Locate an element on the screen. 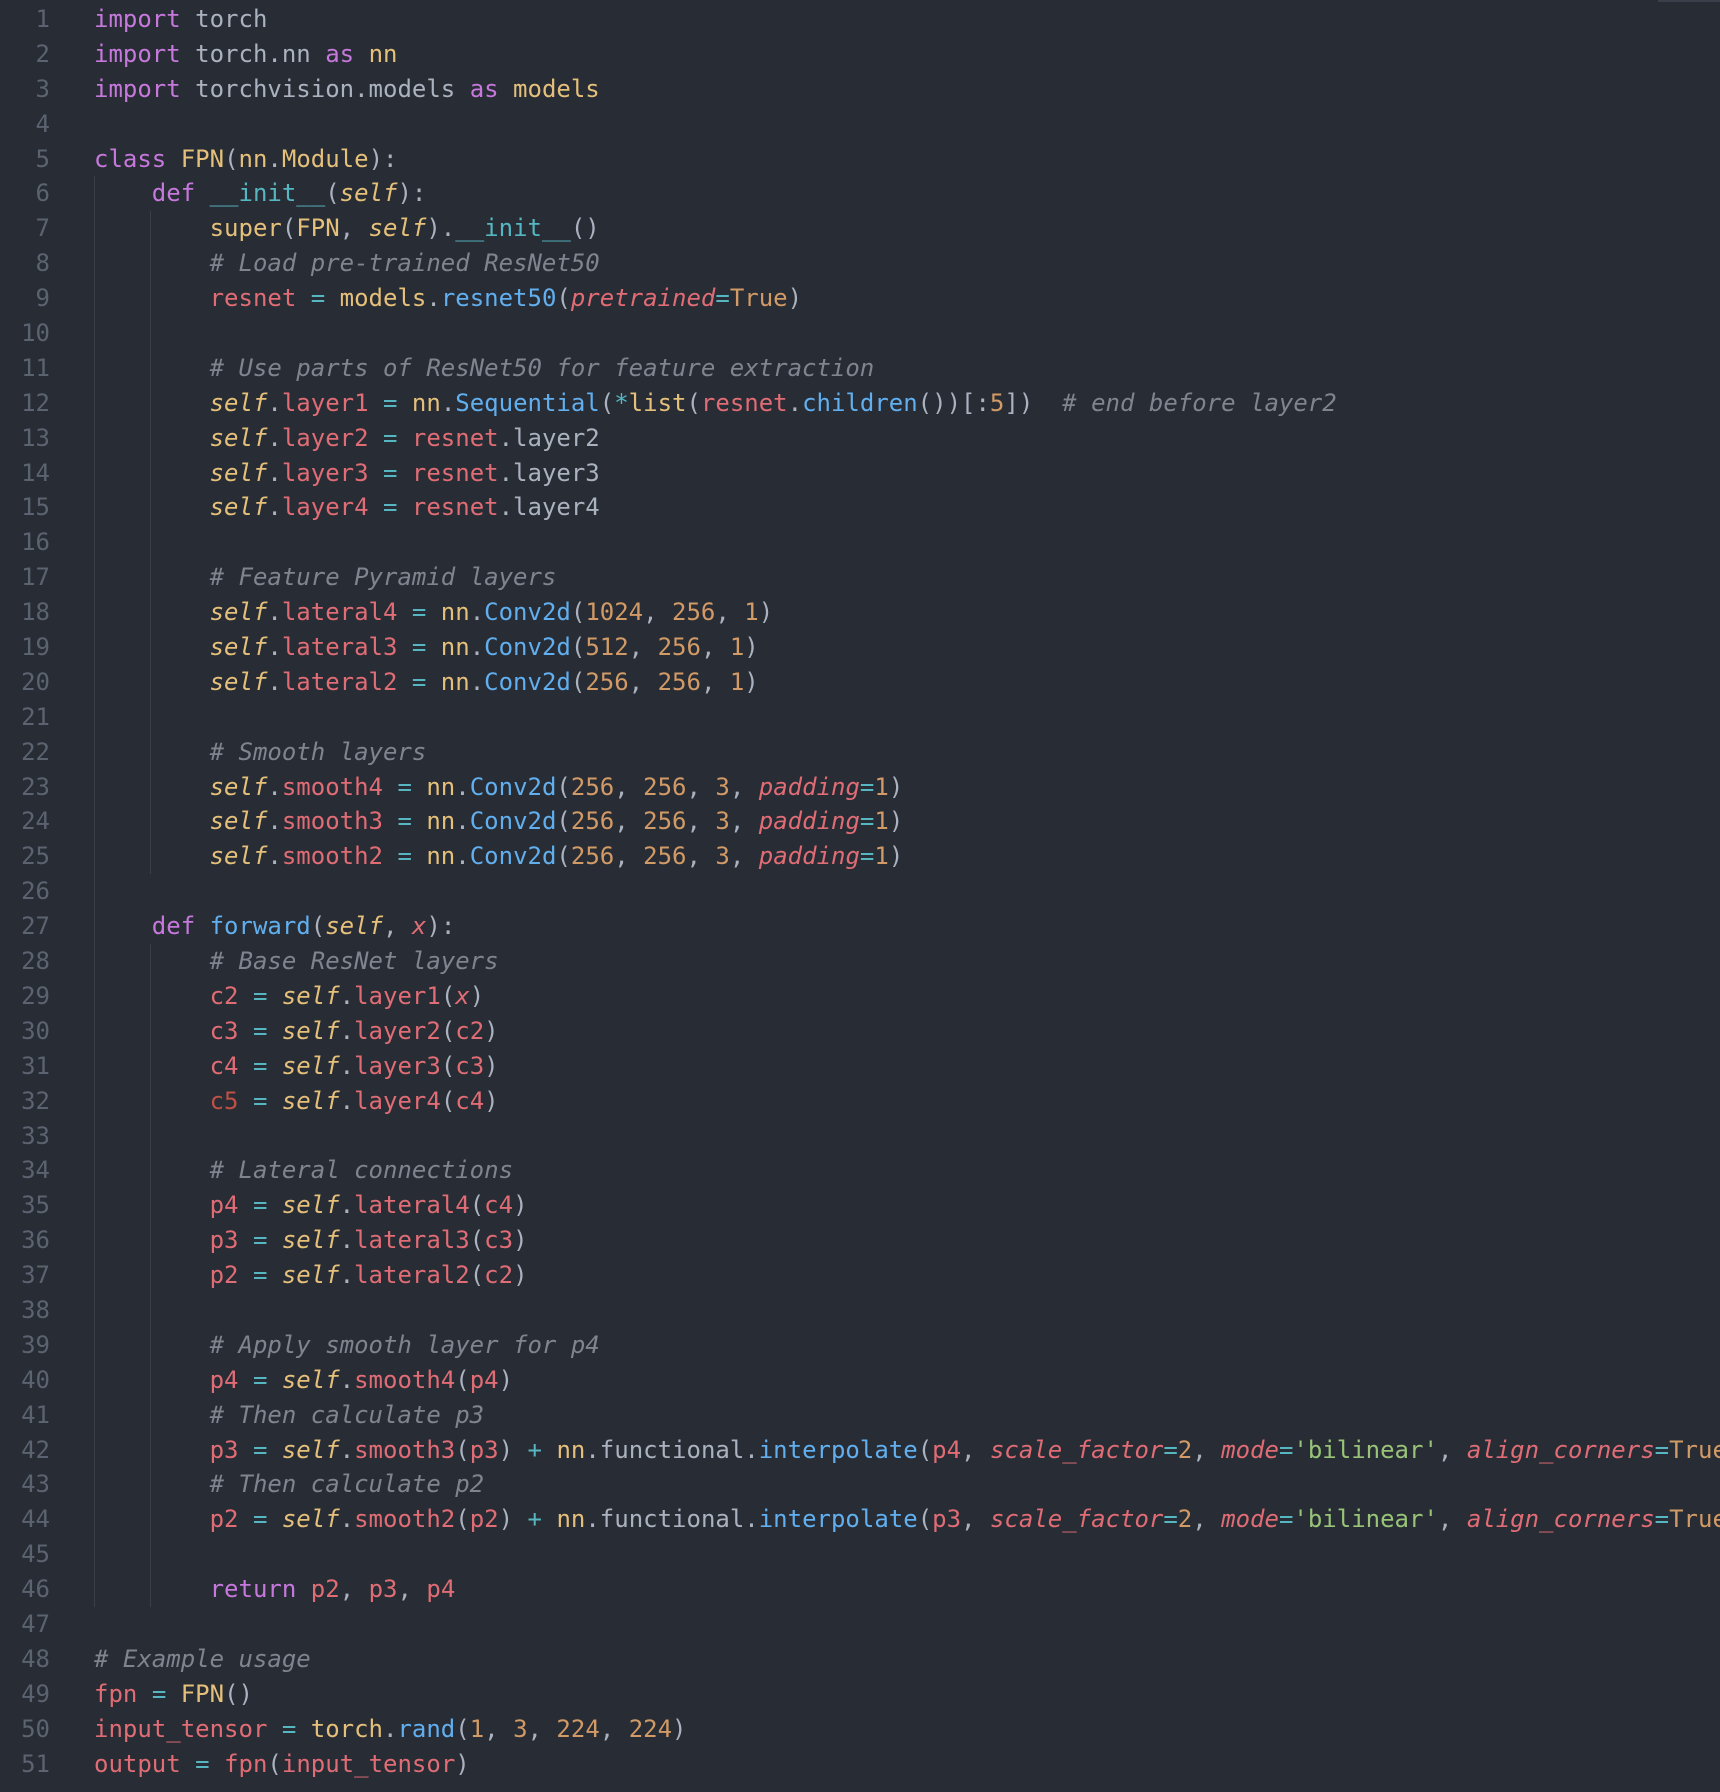 The width and height of the screenshot is (1720, 1792). line-text: # Example usage is located at coordinates (202, 1659).